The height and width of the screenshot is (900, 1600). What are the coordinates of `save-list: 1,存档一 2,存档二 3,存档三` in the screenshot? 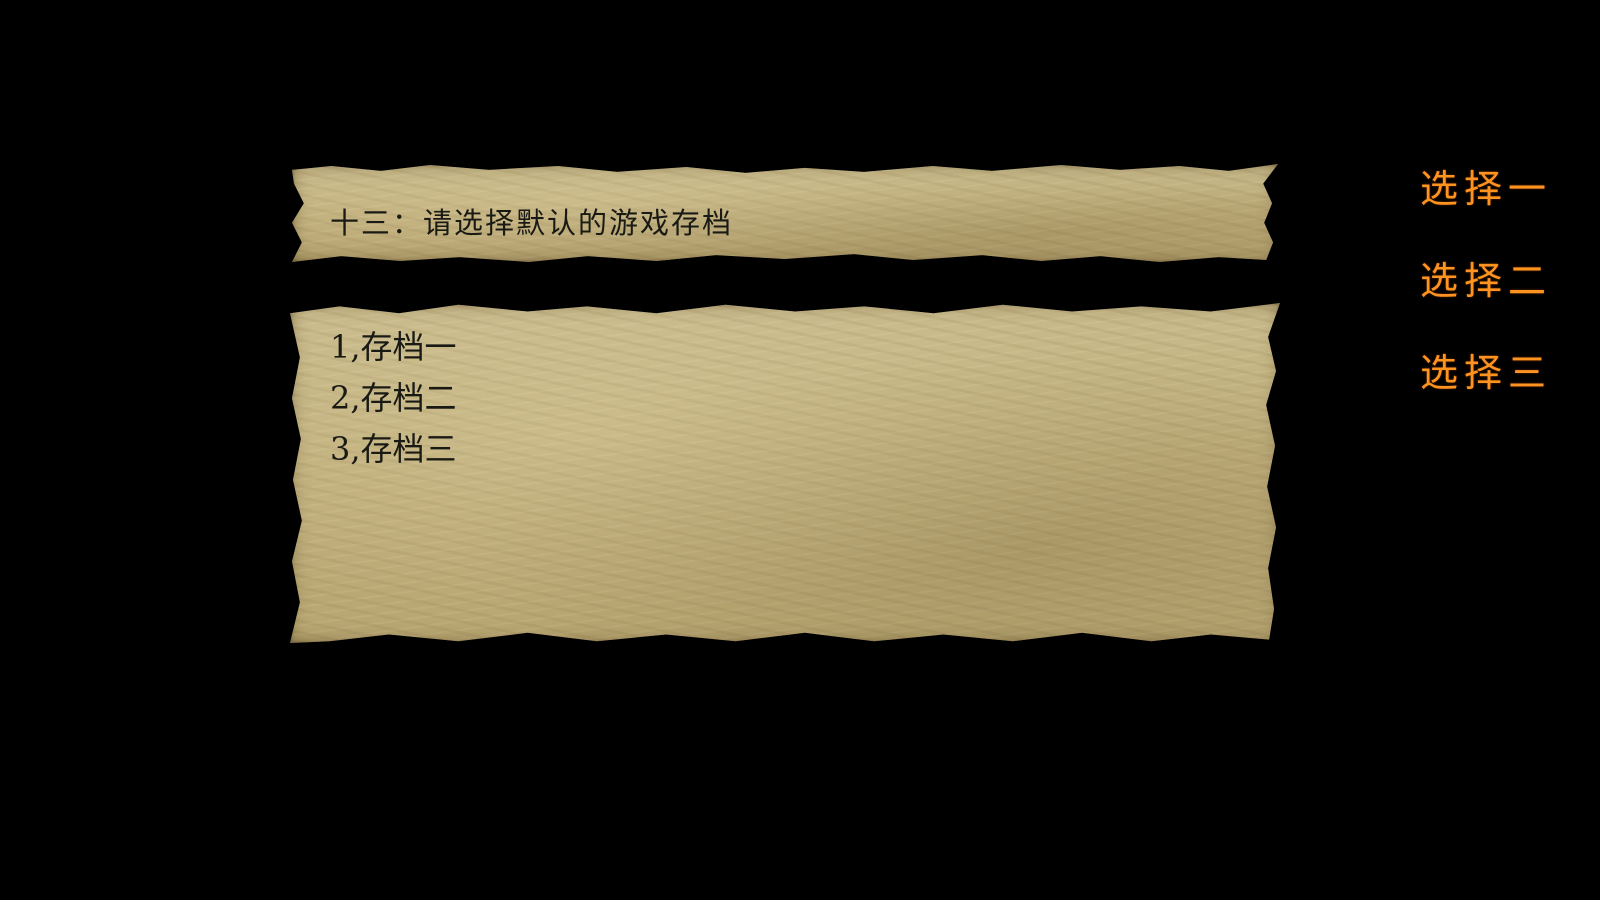 It's located at (393, 398).